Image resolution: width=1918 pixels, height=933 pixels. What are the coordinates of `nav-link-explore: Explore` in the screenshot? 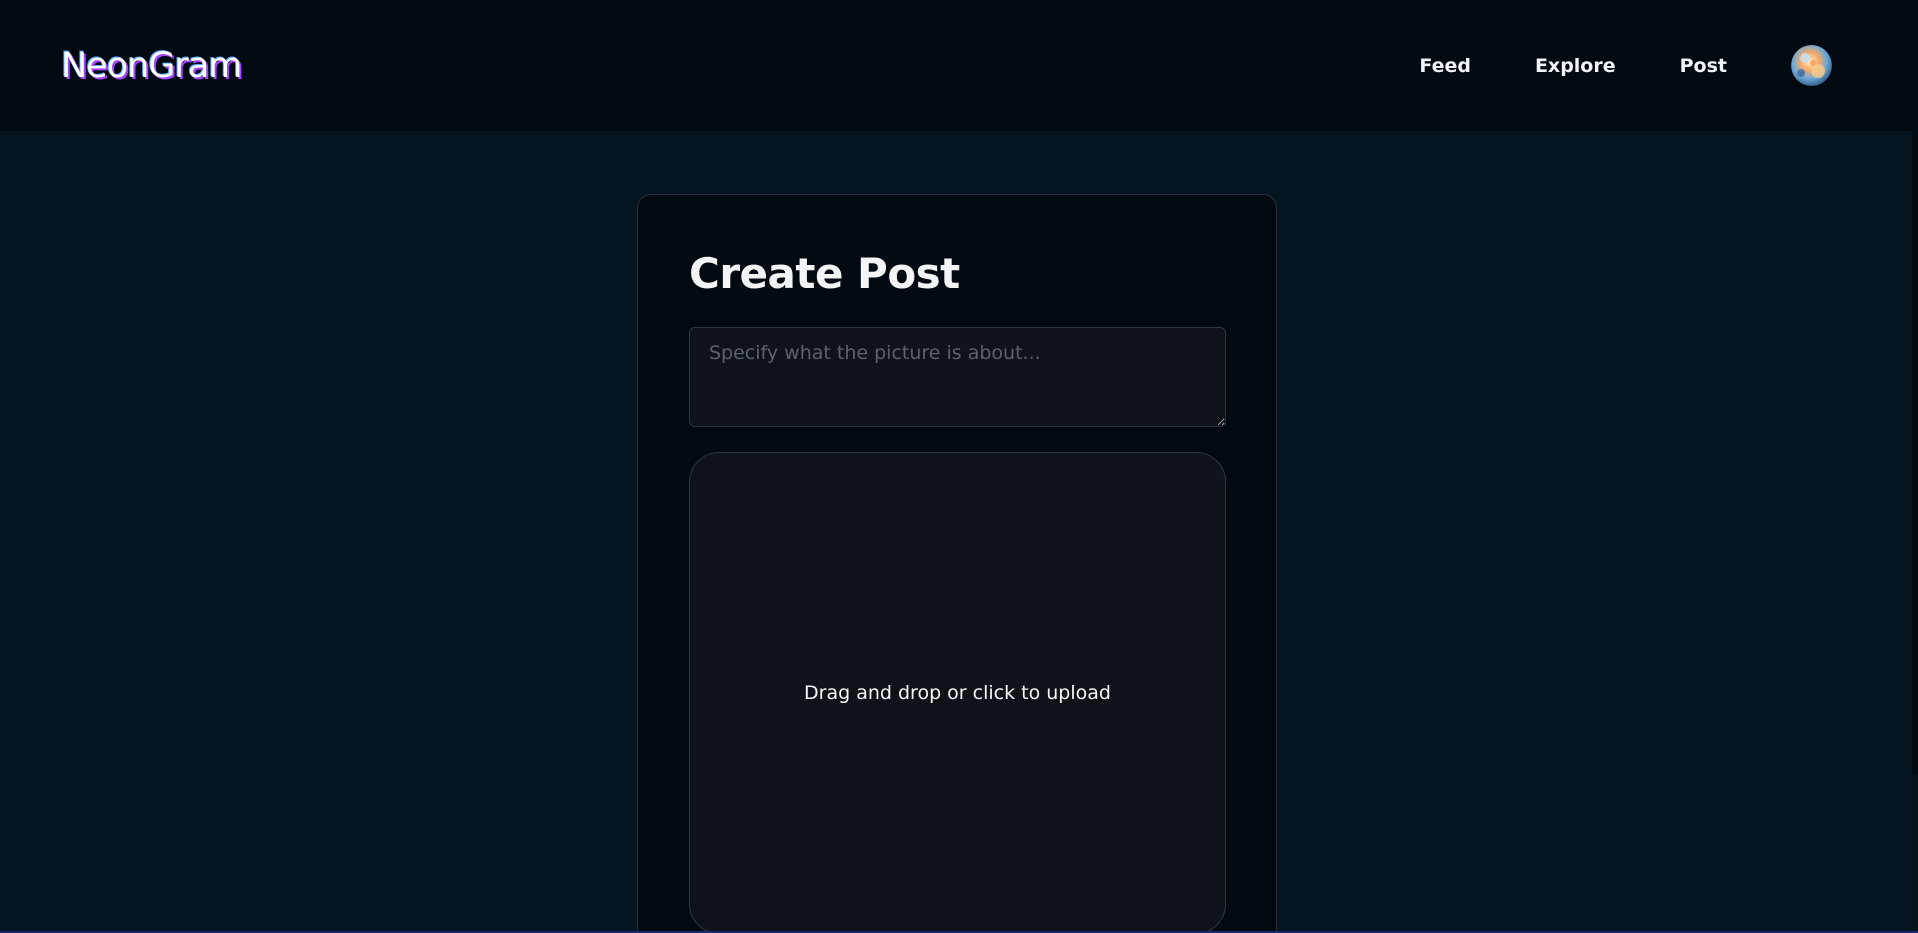 It's located at (1575, 66).